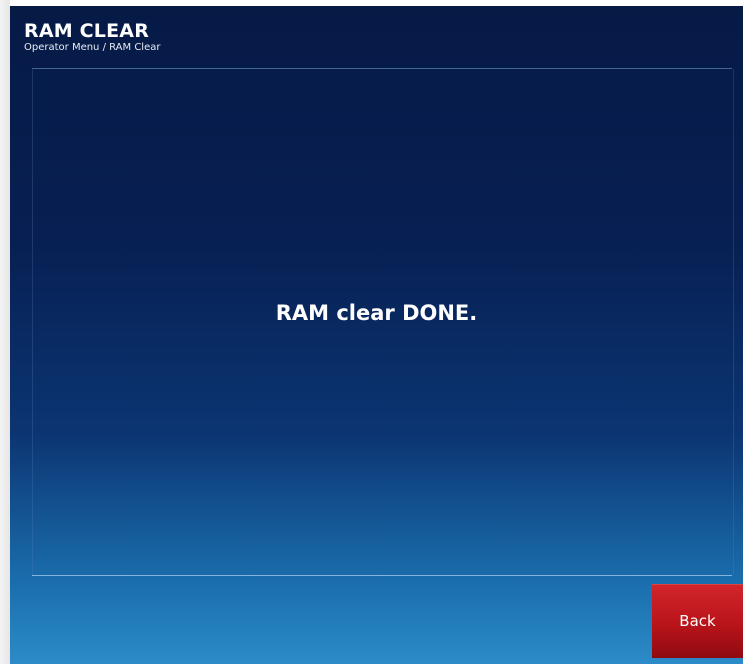 This screenshot has height=664, width=743. I want to click on page-header: RAM CLEAR Operator Menu / RAM Clear, so click(374, 37).